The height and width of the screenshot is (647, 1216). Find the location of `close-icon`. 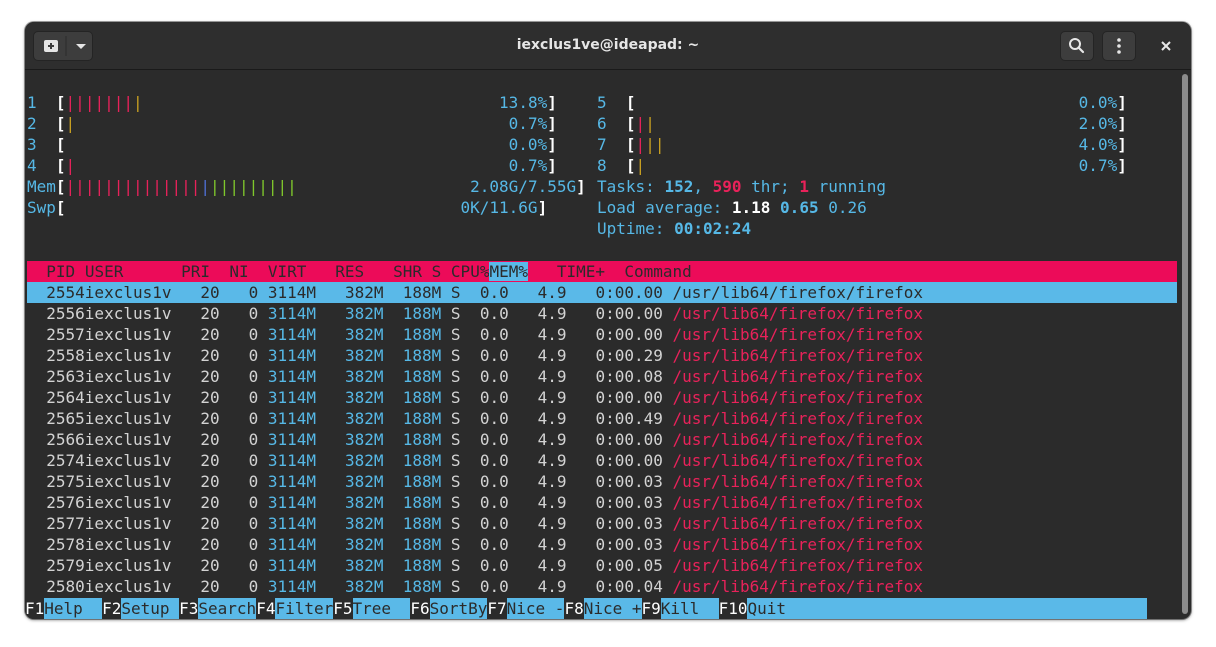

close-icon is located at coordinates (1166, 46).